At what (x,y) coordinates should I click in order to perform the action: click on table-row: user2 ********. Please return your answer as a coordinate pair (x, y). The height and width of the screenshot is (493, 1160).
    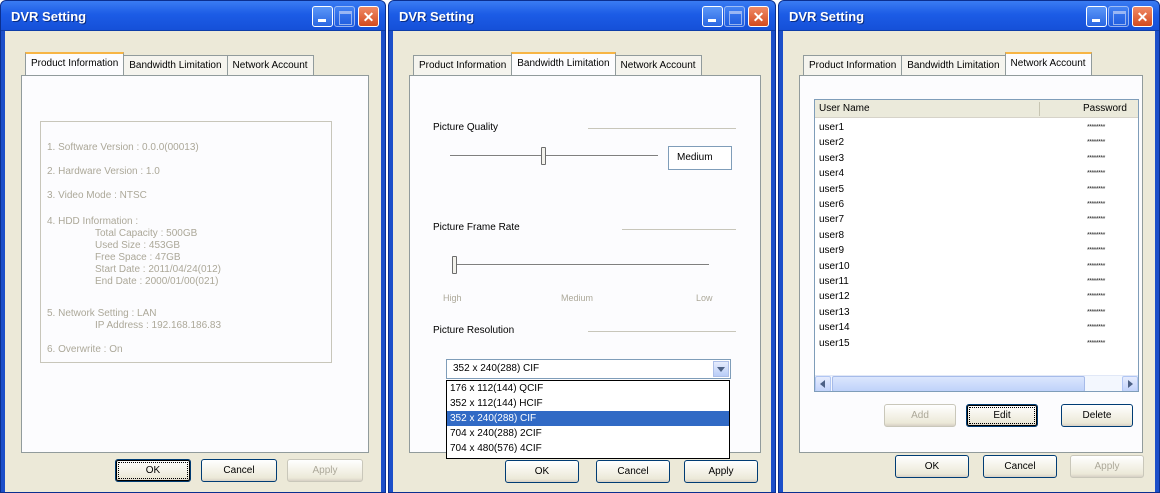
    Looking at the image, I should click on (976, 142).